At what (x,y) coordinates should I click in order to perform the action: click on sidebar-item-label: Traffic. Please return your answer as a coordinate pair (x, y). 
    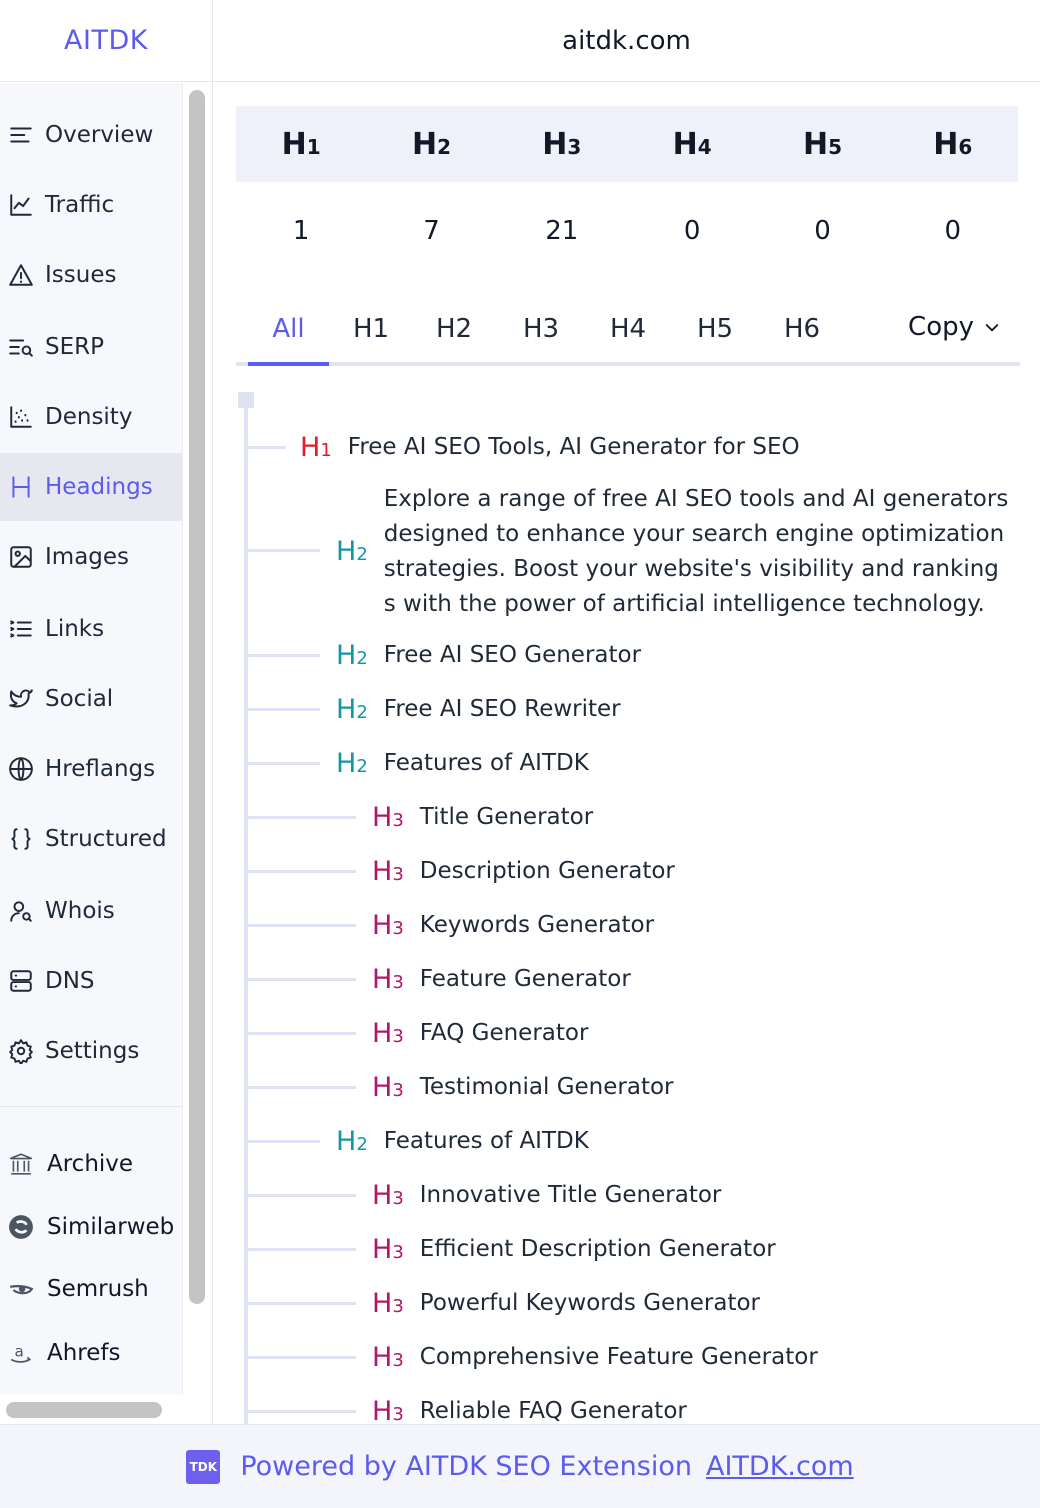
    Looking at the image, I should click on (80, 205).